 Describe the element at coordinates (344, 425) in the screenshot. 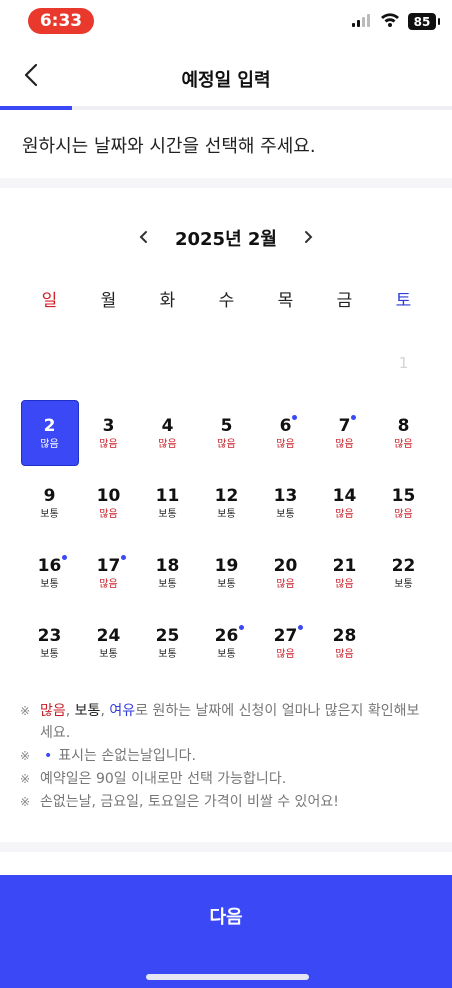

I see `day-number-text: 7` at that location.